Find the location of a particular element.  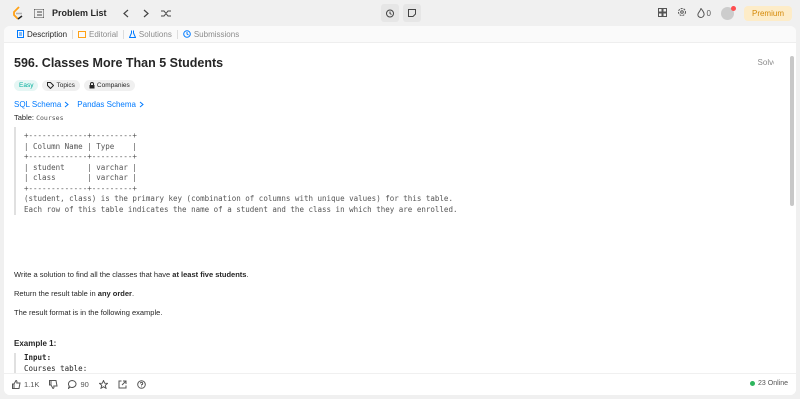

pandas-schema-link: Pandas Schema is located at coordinates (110, 104).